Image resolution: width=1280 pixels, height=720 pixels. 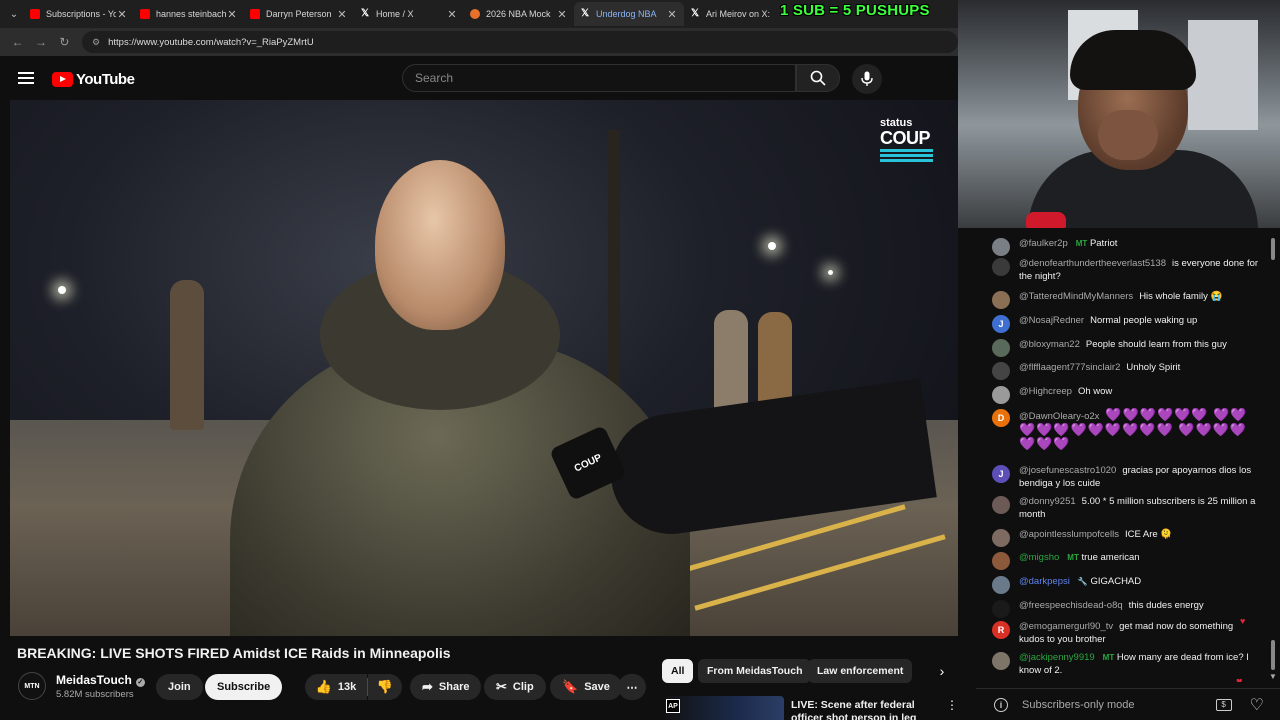 I want to click on more-horizontal-icon: ⋯, so click(x=632, y=687).